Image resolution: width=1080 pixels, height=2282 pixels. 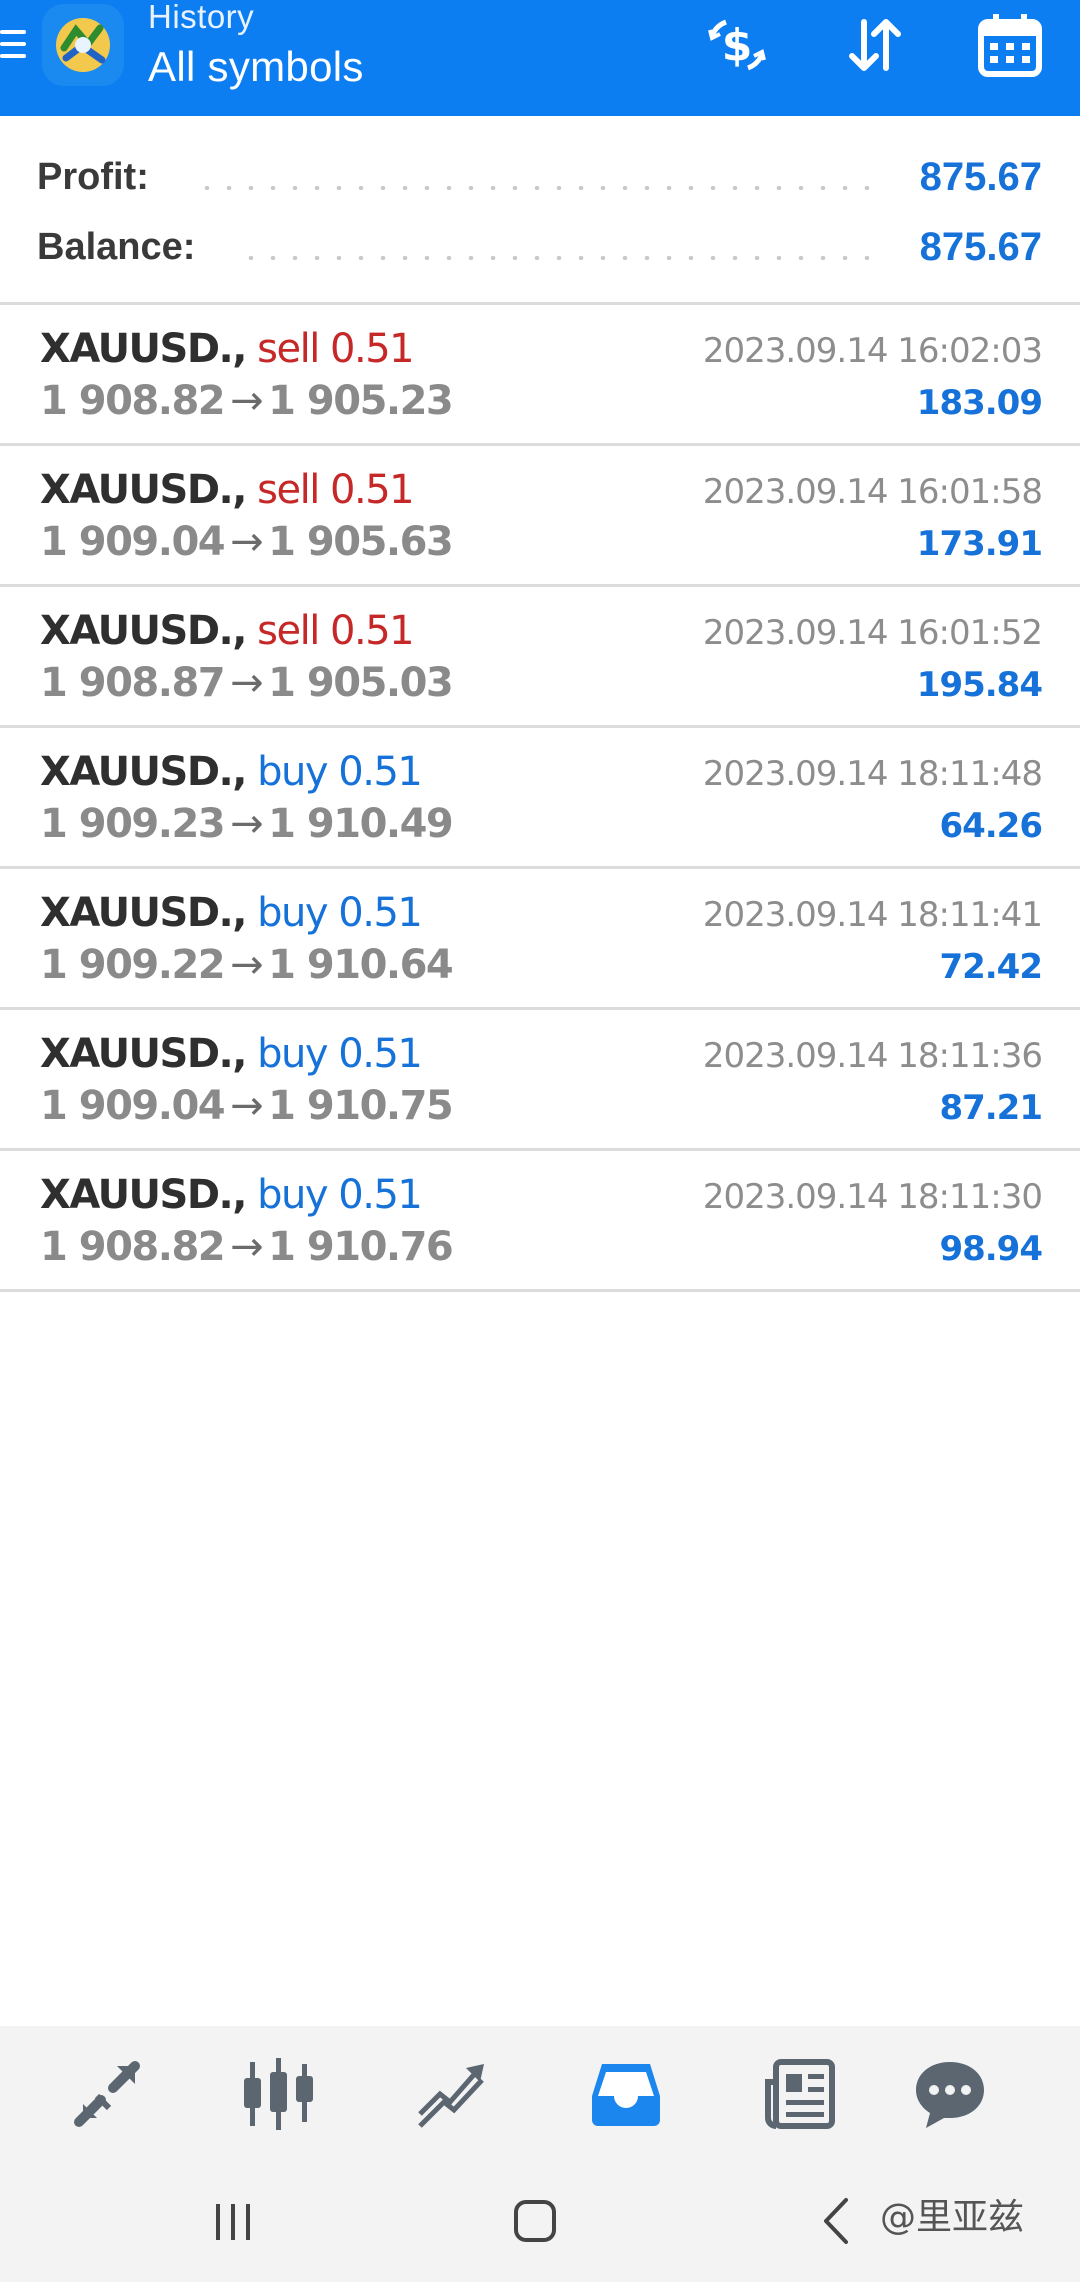 I want to click on close-price: 1 910.64, so click(x=361, y=965).